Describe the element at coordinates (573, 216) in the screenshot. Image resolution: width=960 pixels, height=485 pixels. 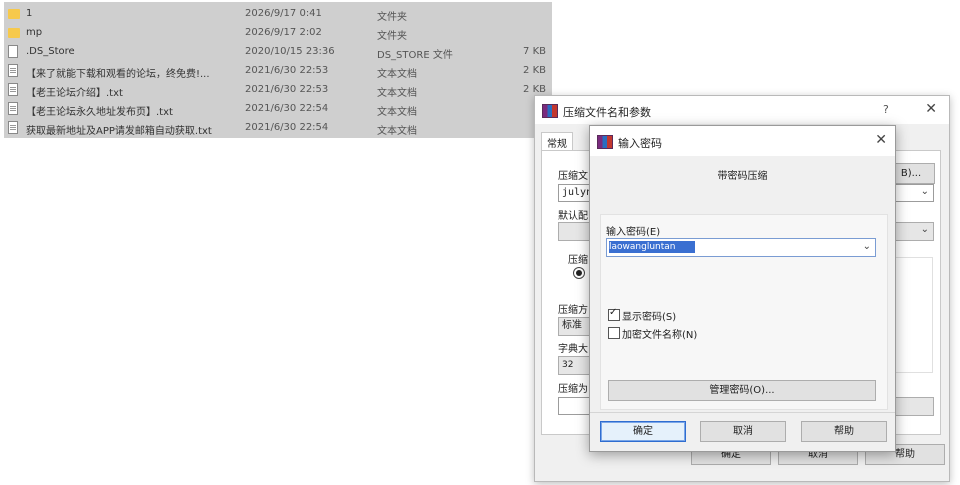
I see `default-profile-label: 默认配` at that location.